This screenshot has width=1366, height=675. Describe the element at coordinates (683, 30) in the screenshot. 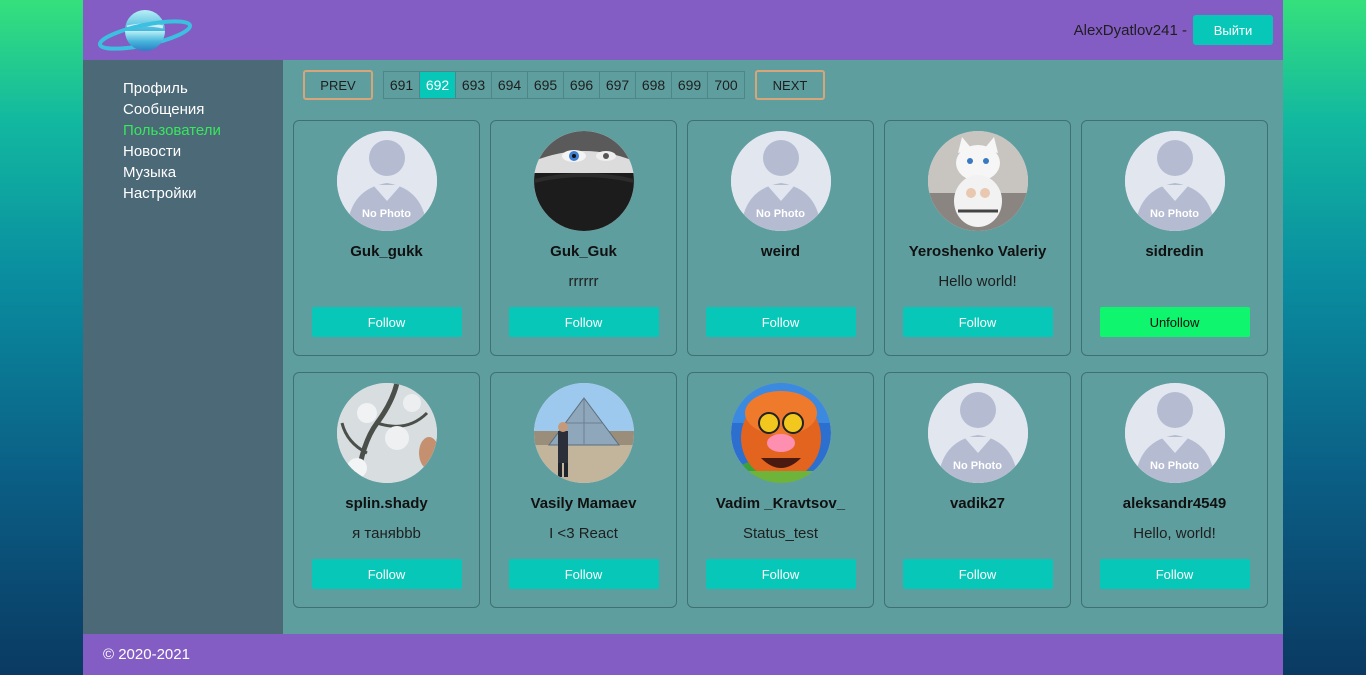

I see `header: AlexDyatlov241 - Выйти` at that location.